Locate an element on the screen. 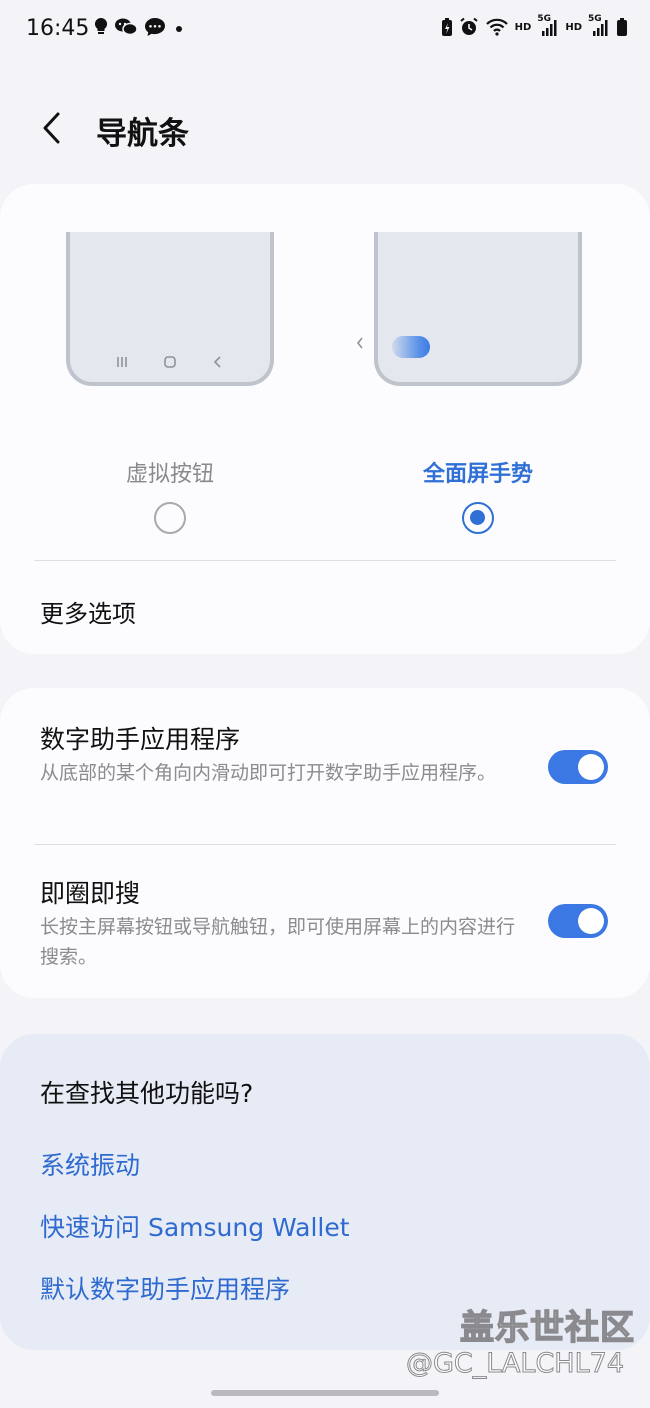 This screenshot has height=1408, width=650. circle-to-search-toggle is located at coordinates (578, 921).